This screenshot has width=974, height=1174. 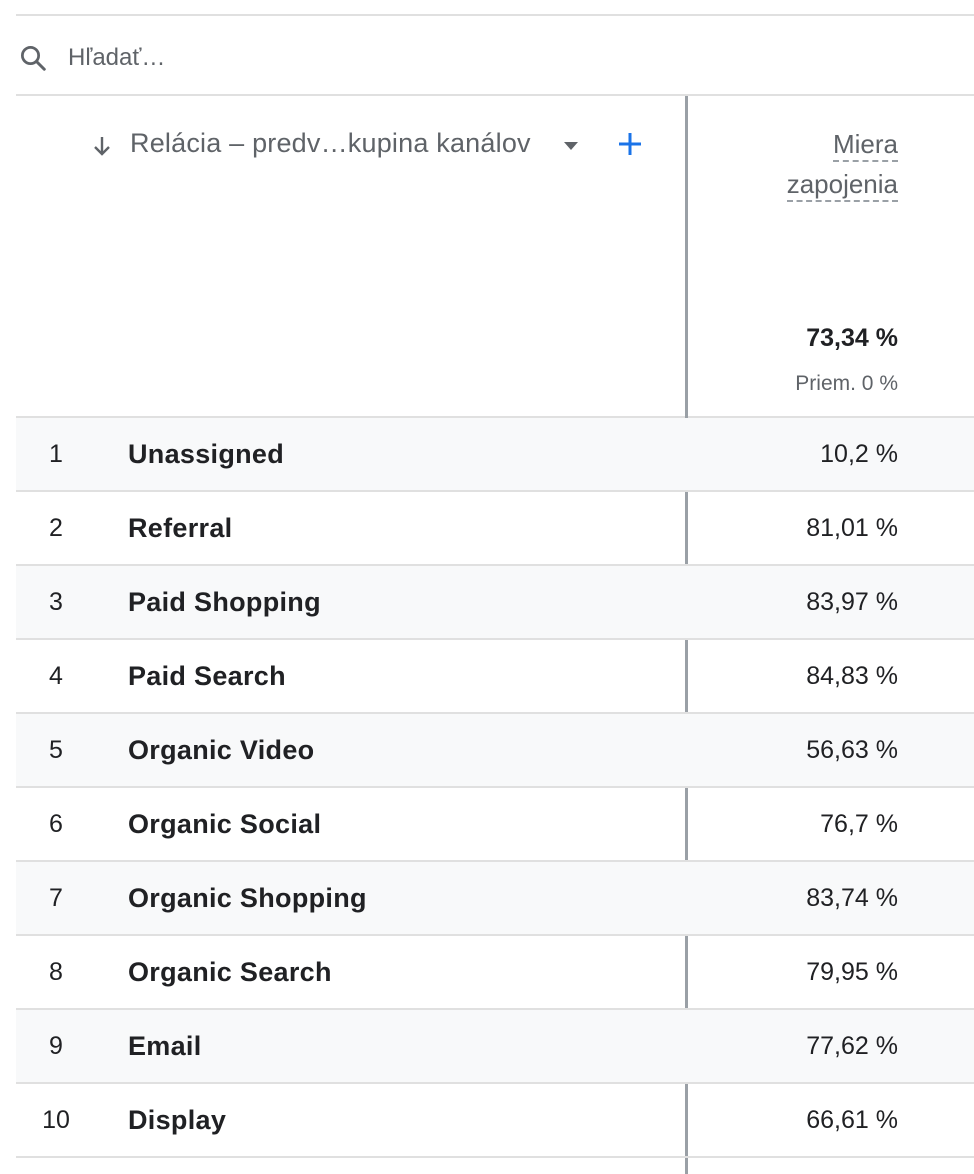 I want to click on row-index: 4, so click(x=56, y=676).